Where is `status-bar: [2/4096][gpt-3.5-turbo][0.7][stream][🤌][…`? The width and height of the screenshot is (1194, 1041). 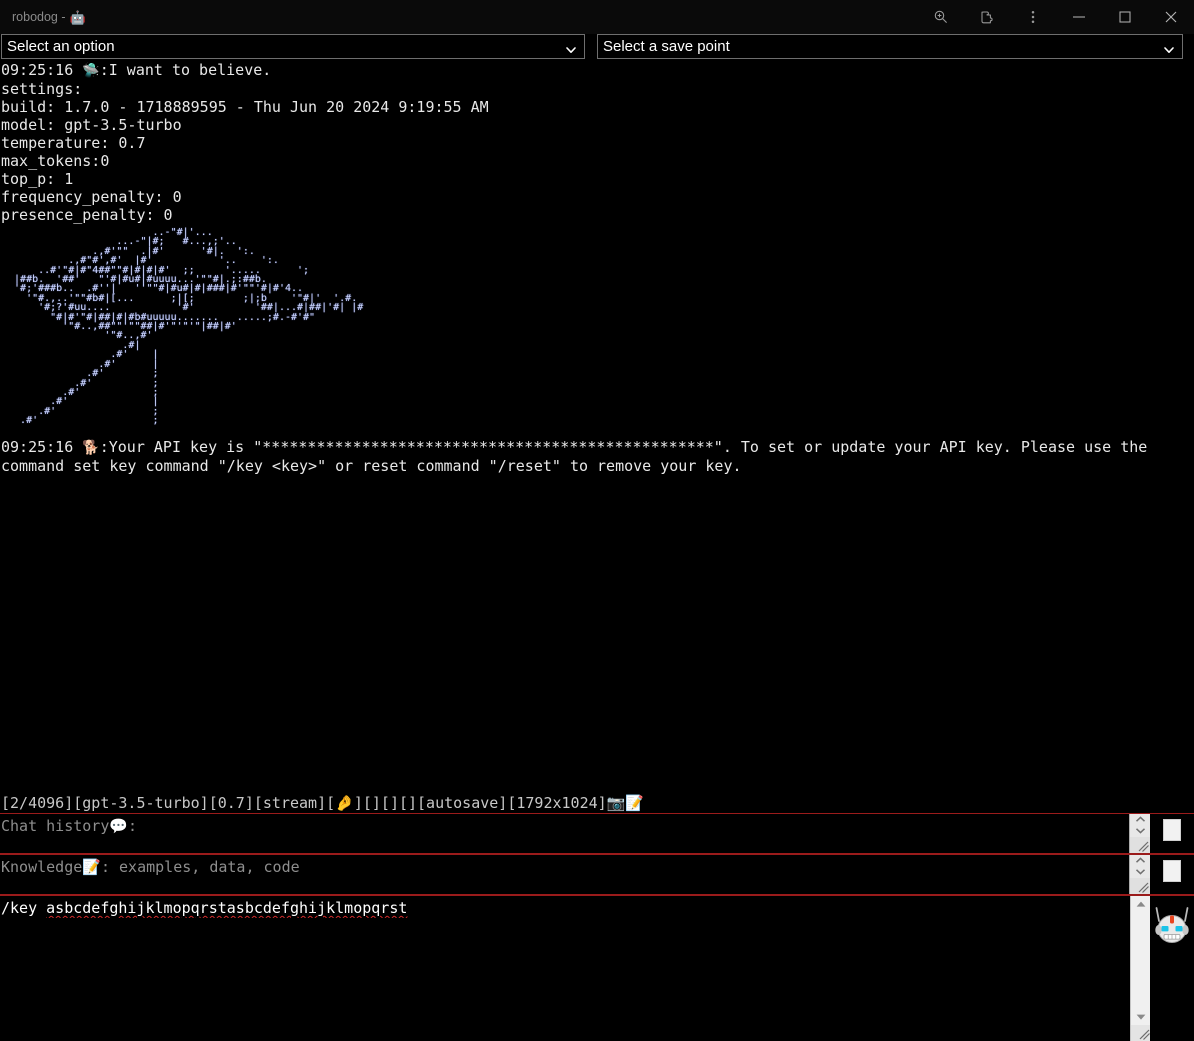
status-bar: [2/4096][gpt-3.5-turbo][0.7][stream][🤌][… is located at coordinates (323, 803).